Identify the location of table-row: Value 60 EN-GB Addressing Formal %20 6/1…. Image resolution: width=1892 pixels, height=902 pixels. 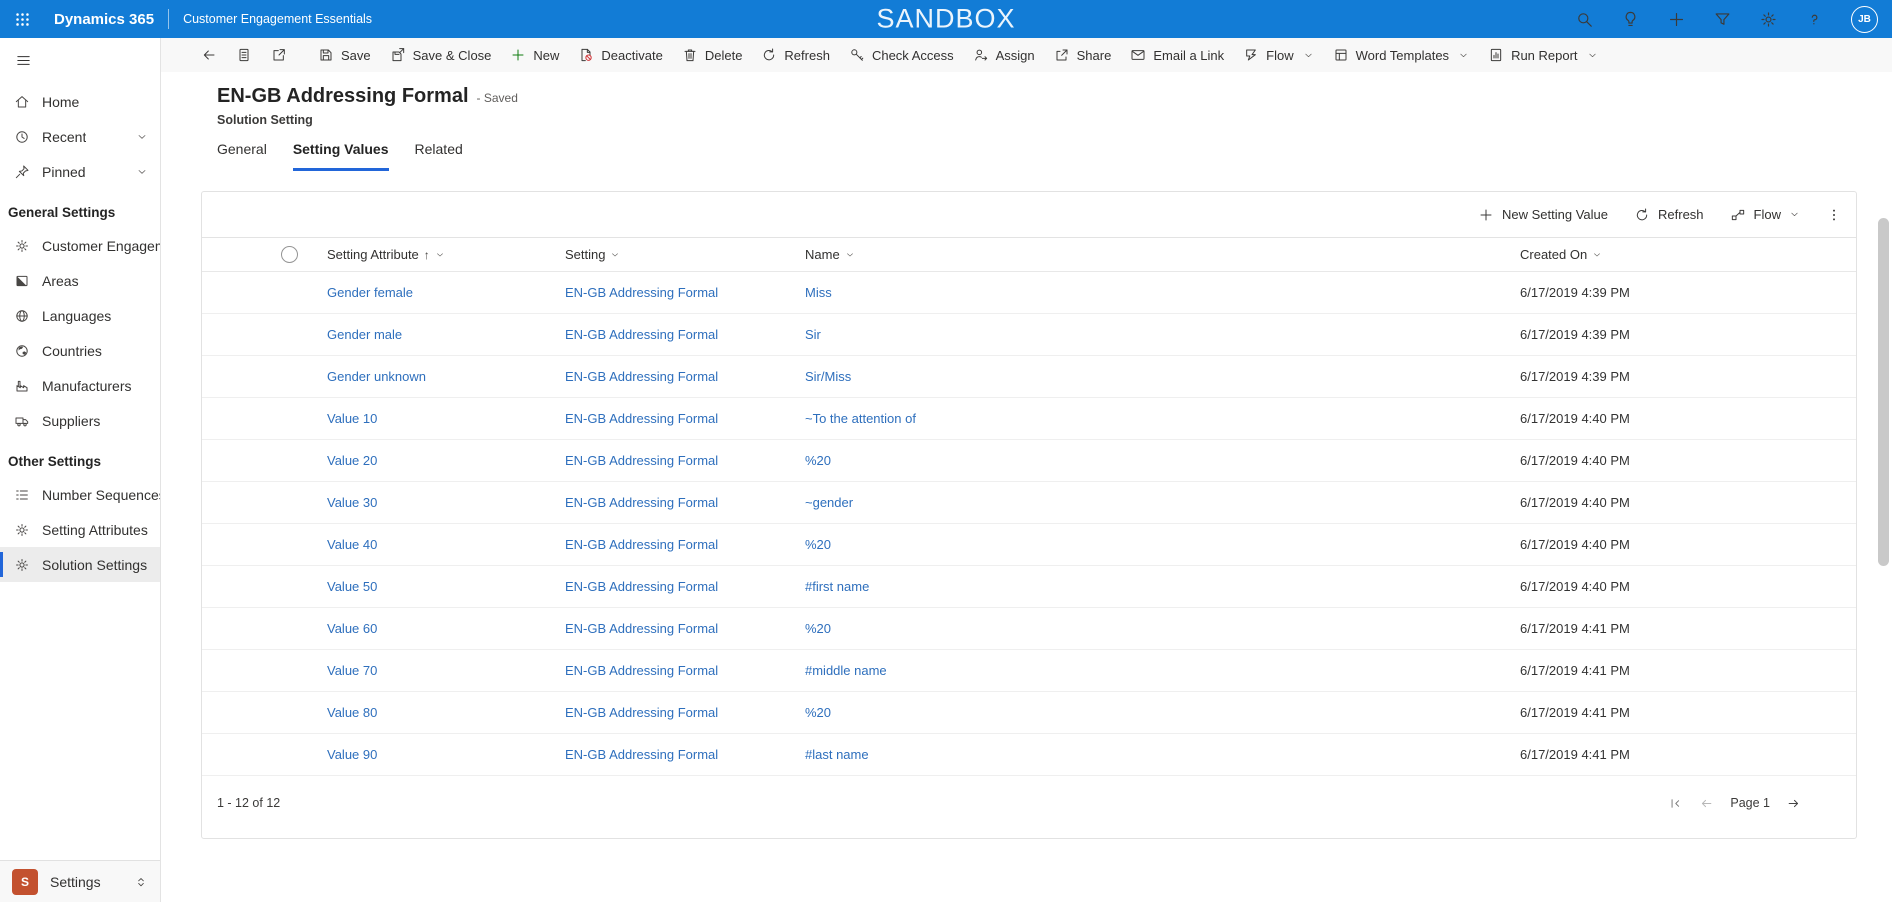
(1029, 629).